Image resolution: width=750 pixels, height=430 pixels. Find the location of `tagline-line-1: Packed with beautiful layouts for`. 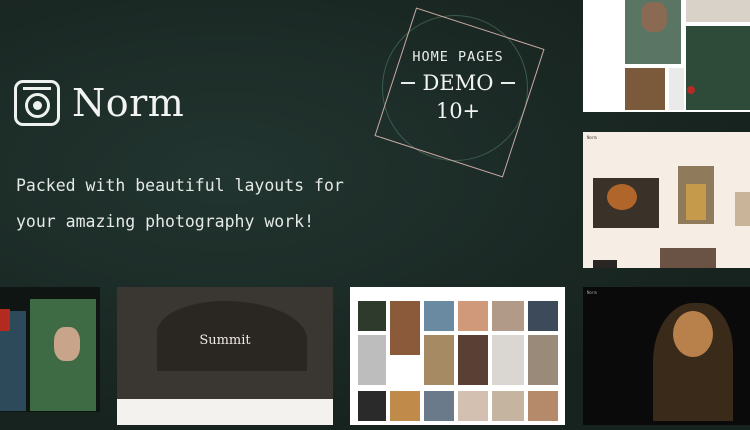

tagline-line-1: Packed with beautiful layouts for is located at coordinates (180, 185).